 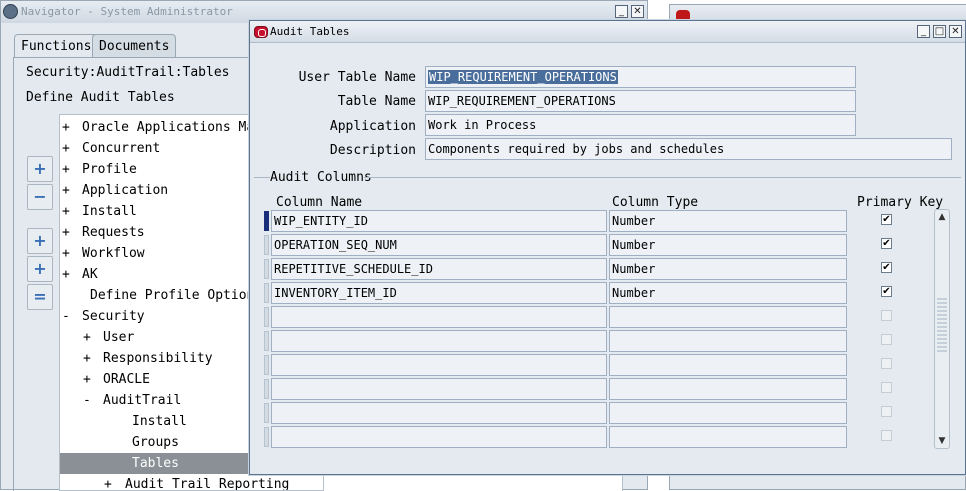 What do you see at coordinates (100, 97) in the screenshot?
I see `section-title: Define Audit Tables` at bounding box center [100, 97].